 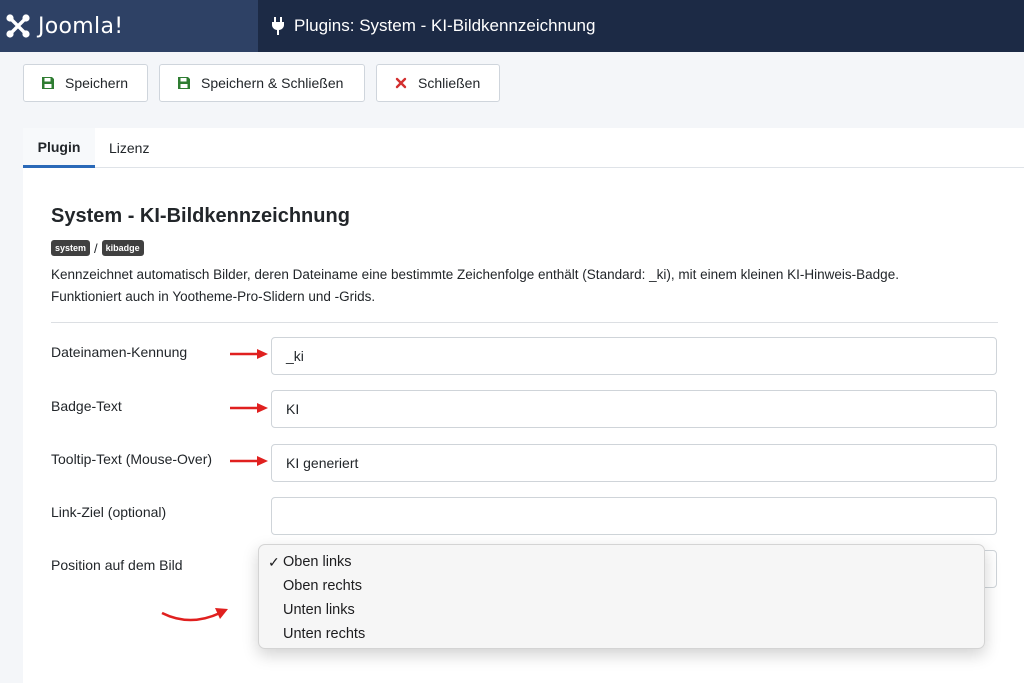 I want to click on option-unten-links: Unten links, so click(x=621, y=610).